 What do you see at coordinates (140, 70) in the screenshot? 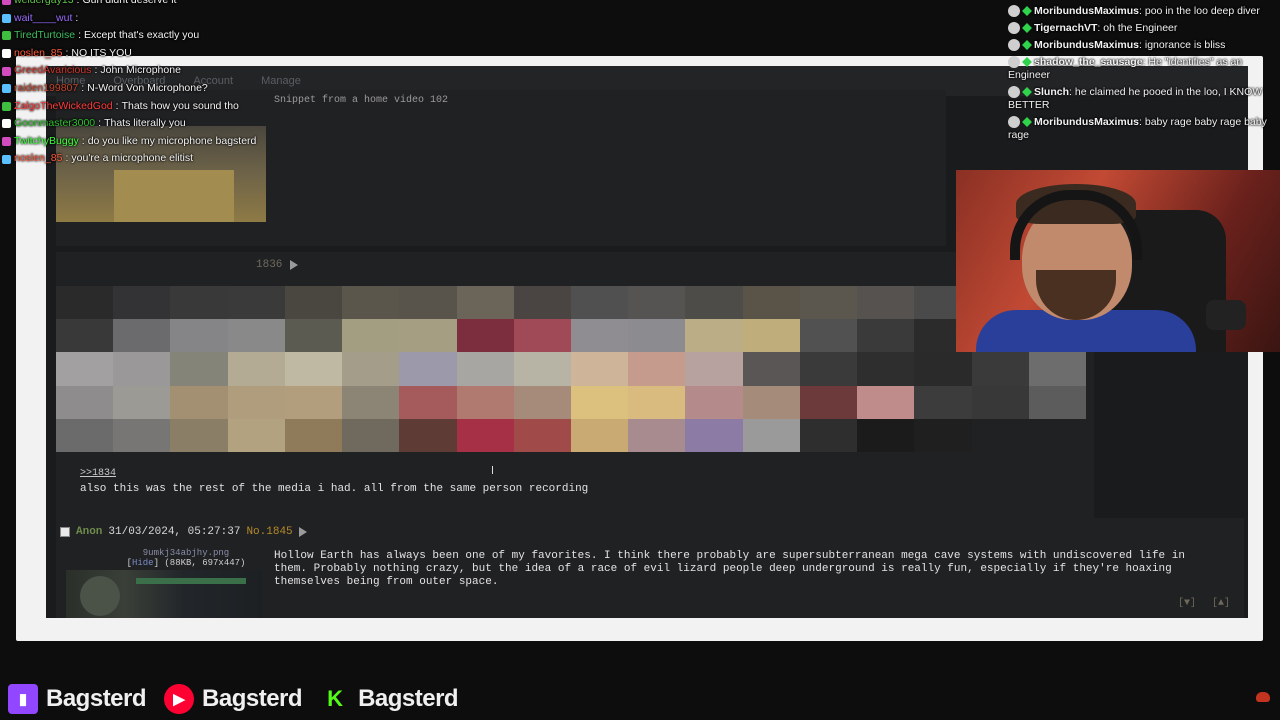
I see `chat-text: John Microphone` at bounding box center [140, 70].